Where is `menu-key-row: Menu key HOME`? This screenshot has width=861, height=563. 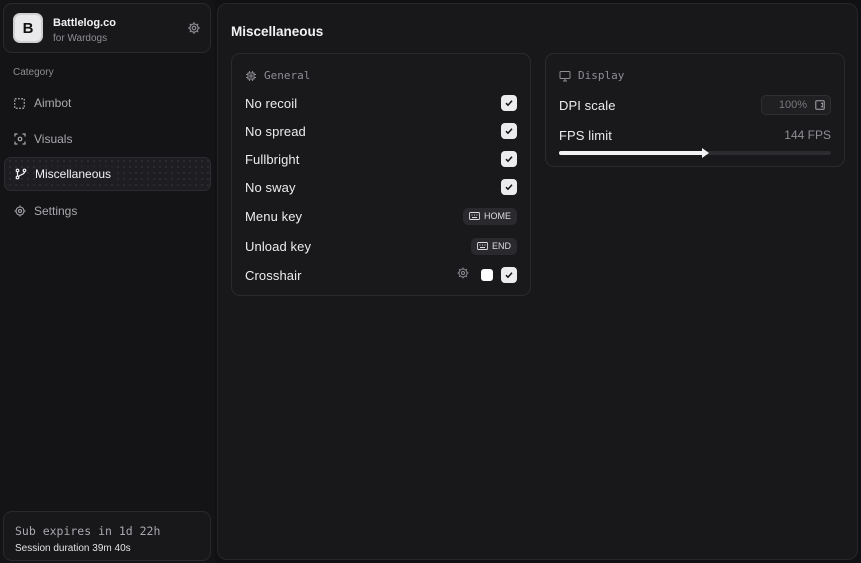
menu-key-row: Menu key HOME is located at coordinates (381, 216).